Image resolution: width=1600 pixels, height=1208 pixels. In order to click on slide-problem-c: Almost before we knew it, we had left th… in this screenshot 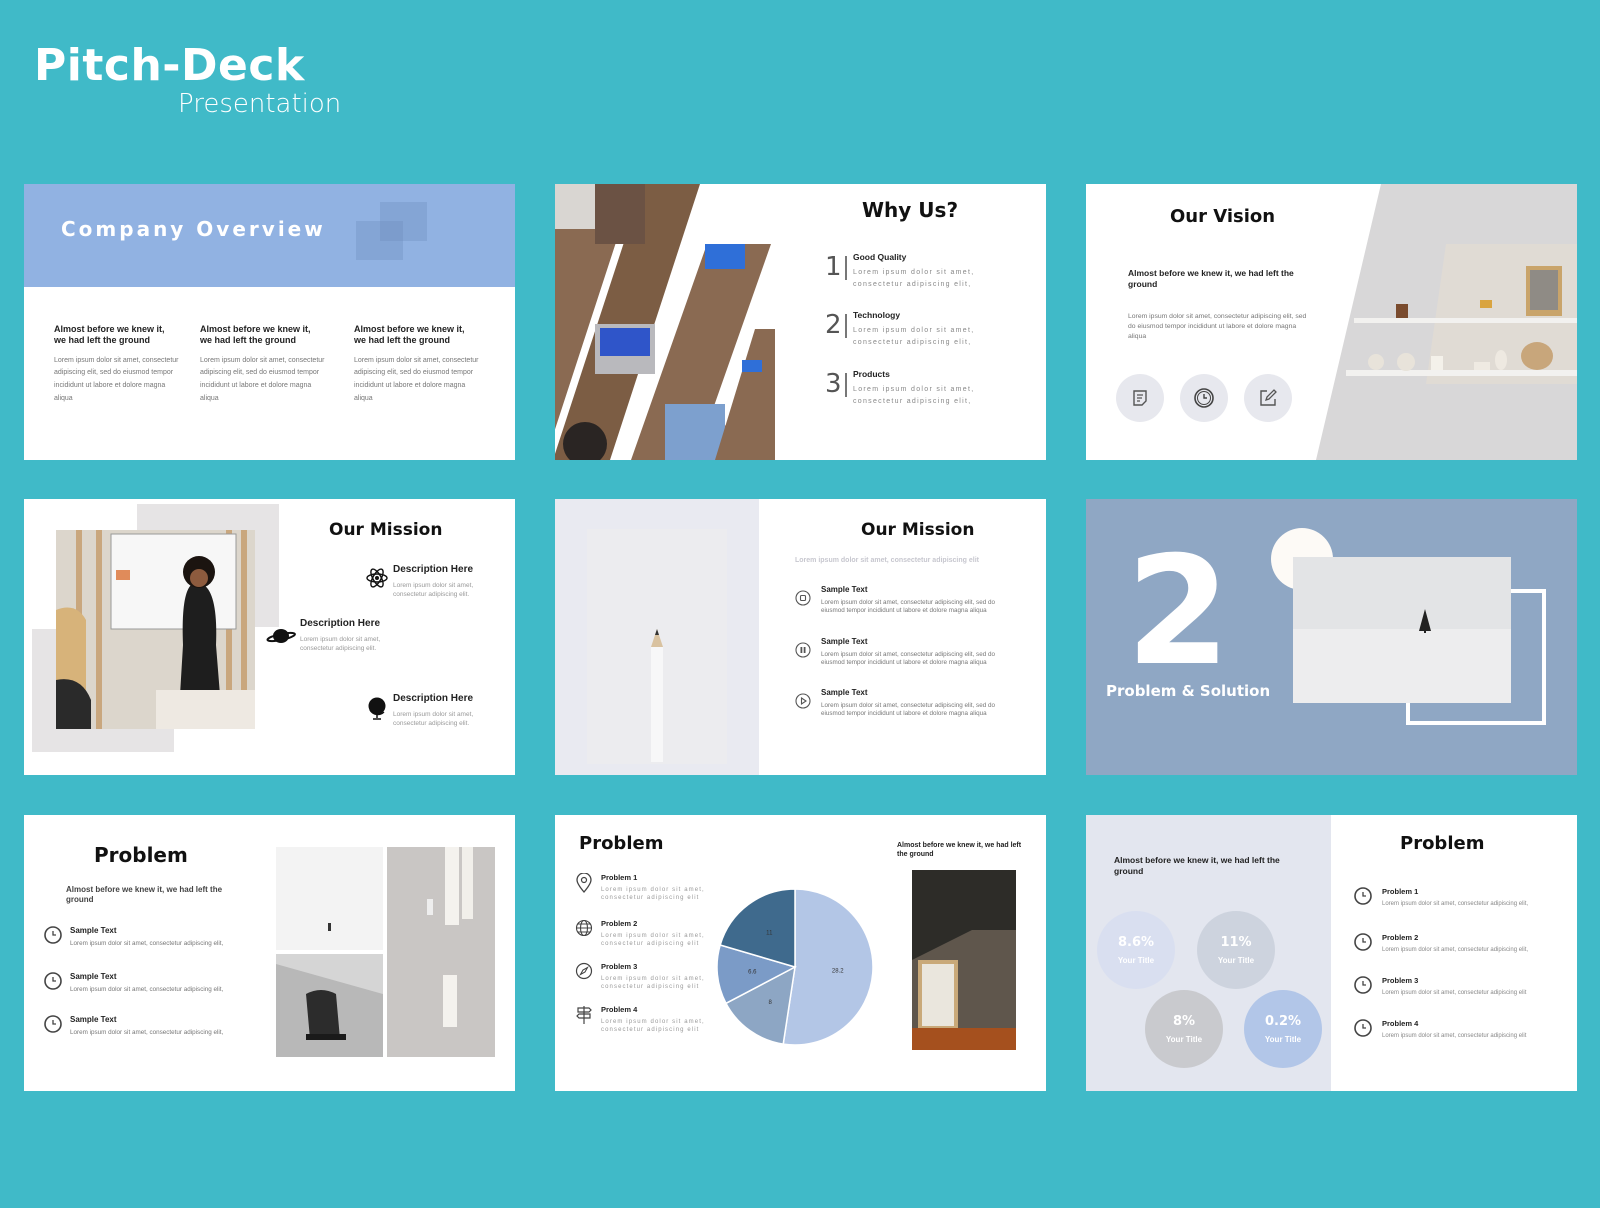, I will do `click(1331, 953)`.